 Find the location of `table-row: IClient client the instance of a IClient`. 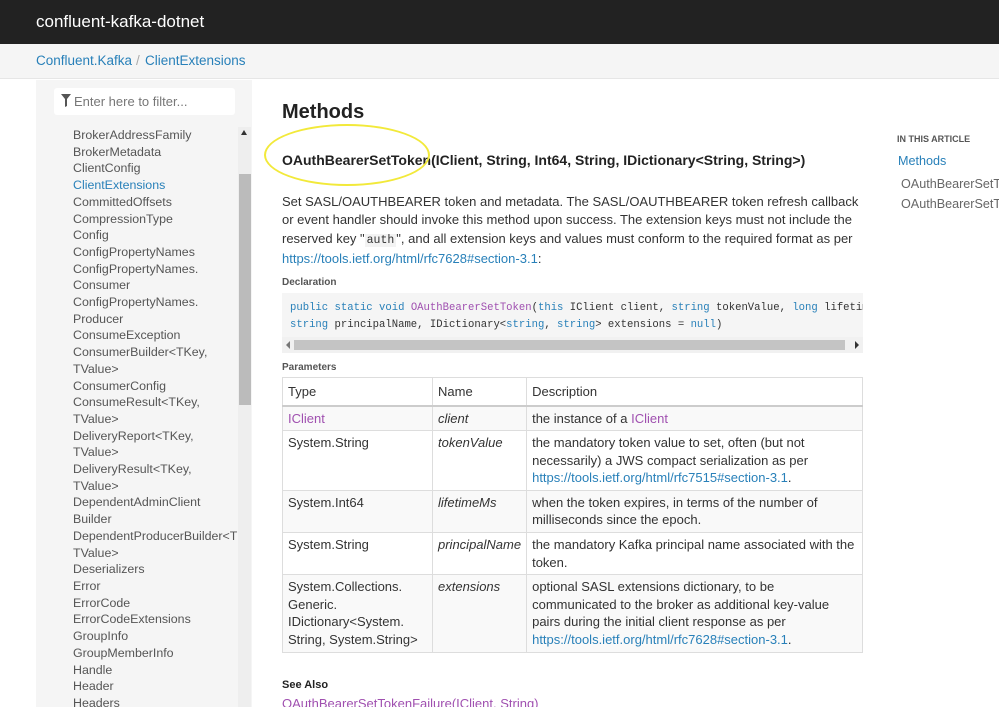

table-row: IClient client the instance of a IClient is located at coordinates (572, 418).